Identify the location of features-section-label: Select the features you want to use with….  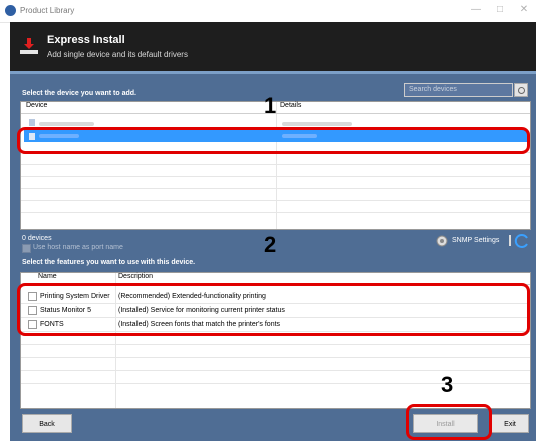
(109, 262).